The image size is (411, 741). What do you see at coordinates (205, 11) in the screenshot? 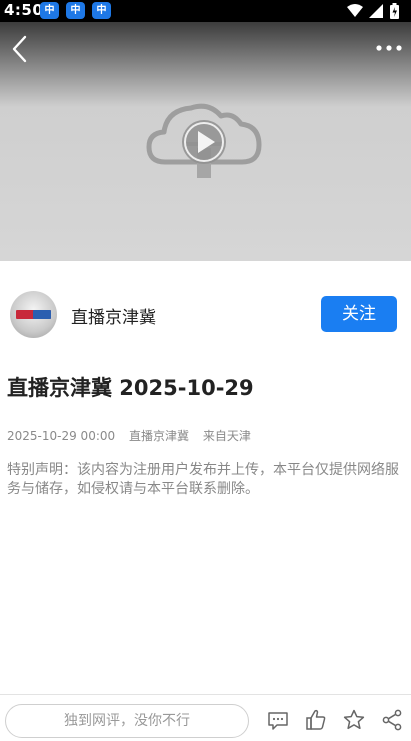
I see `status-bar: 4:50 中 中 中` at bounding box center [205, 11].